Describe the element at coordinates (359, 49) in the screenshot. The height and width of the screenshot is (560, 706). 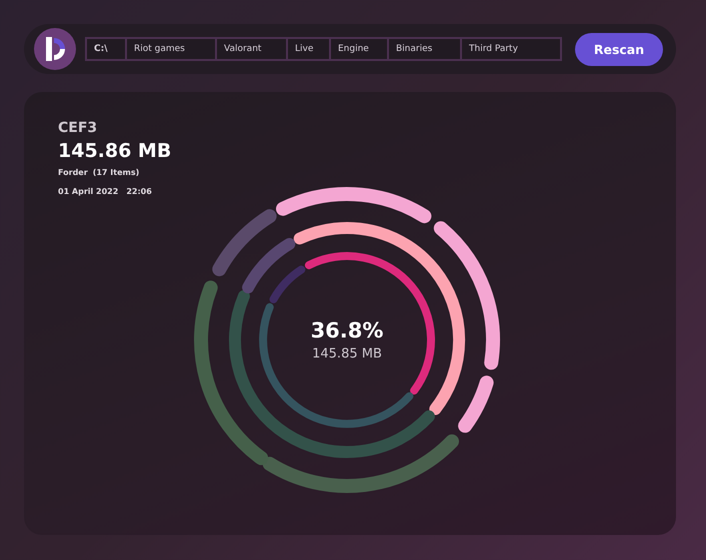
I see `folder-crumb: Engine` at that location.